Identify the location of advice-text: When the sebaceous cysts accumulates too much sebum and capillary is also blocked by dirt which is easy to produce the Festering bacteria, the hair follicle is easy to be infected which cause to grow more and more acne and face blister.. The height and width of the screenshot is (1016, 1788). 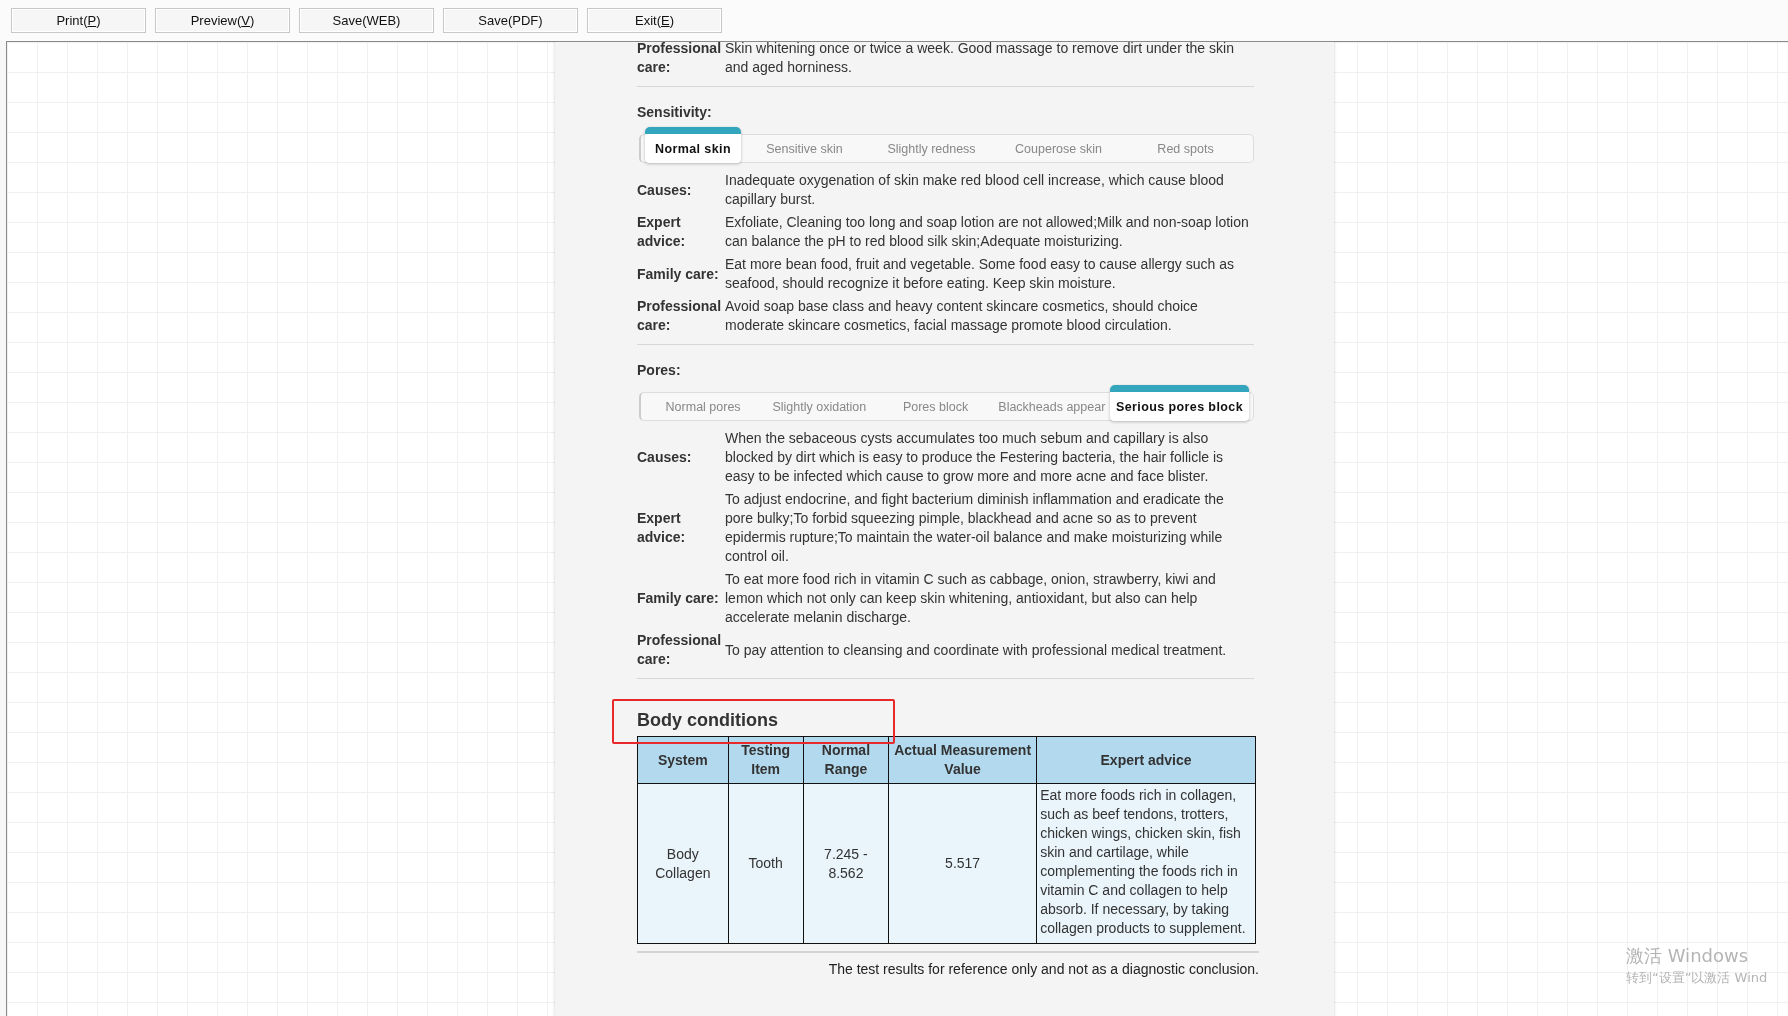
(975, 457).